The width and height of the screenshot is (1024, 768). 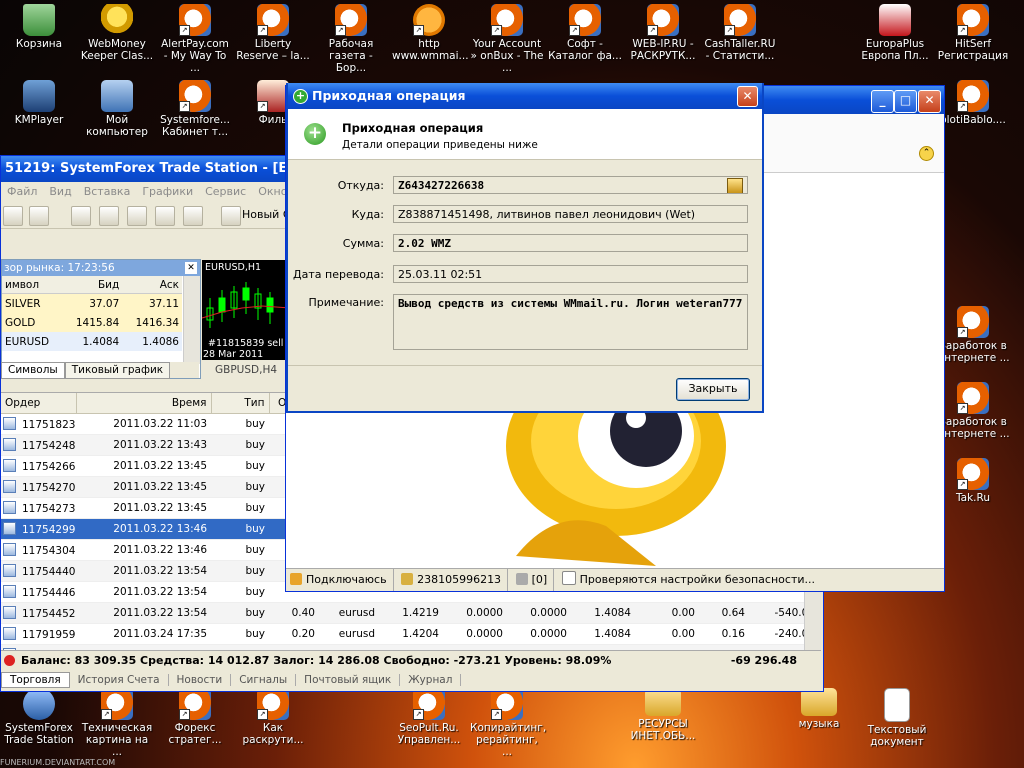 I want to click on market-watch-cell: 1416.34, so click(x=152, y=322).